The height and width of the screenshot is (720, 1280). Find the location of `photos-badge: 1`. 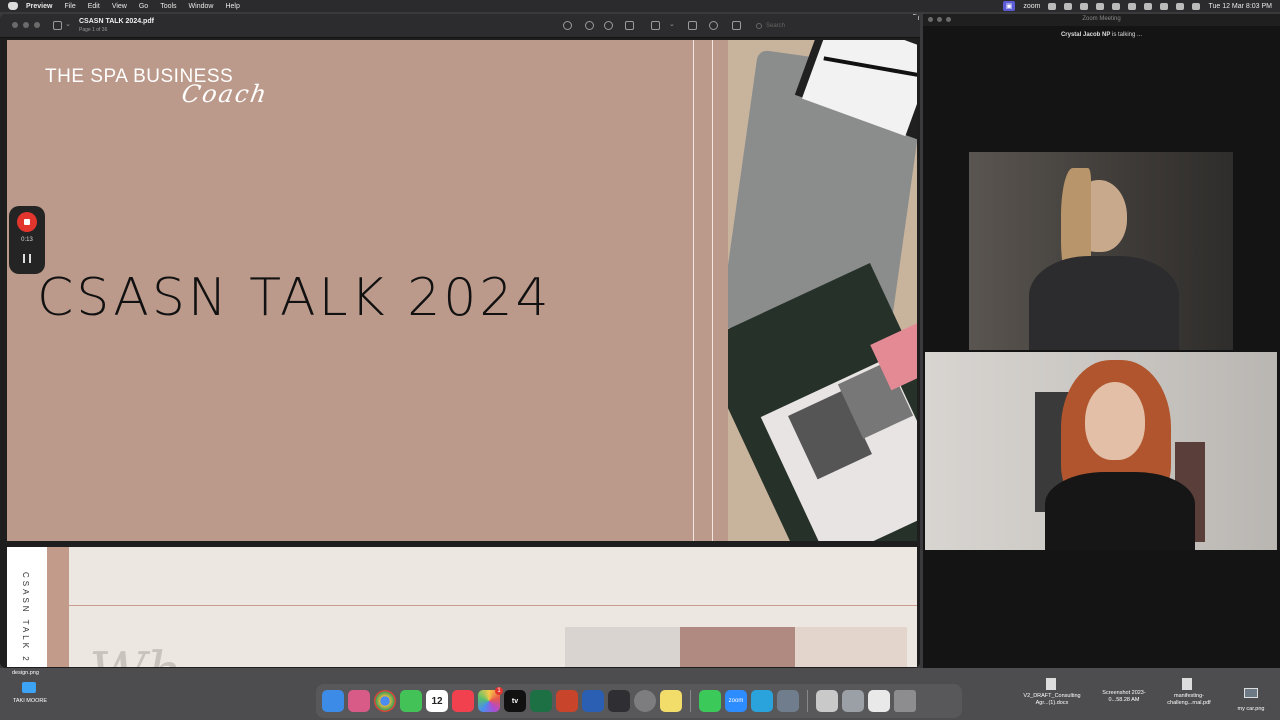

photos-badge: 1 is located at coordinates (499, 691).